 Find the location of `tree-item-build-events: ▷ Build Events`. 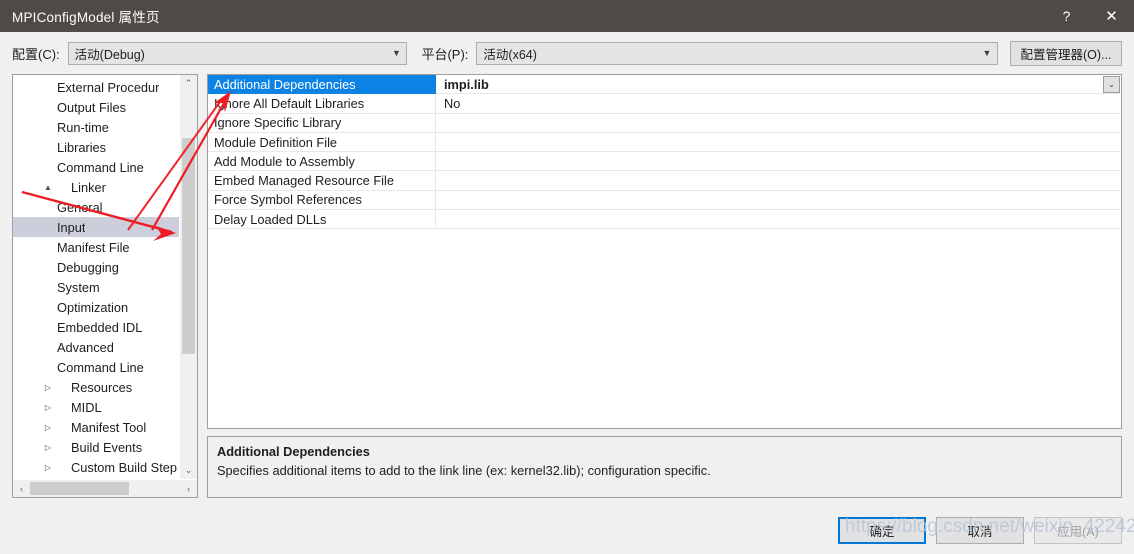

tree-item-build-events: ▷ Build Events is located at coordinates (96, 447).